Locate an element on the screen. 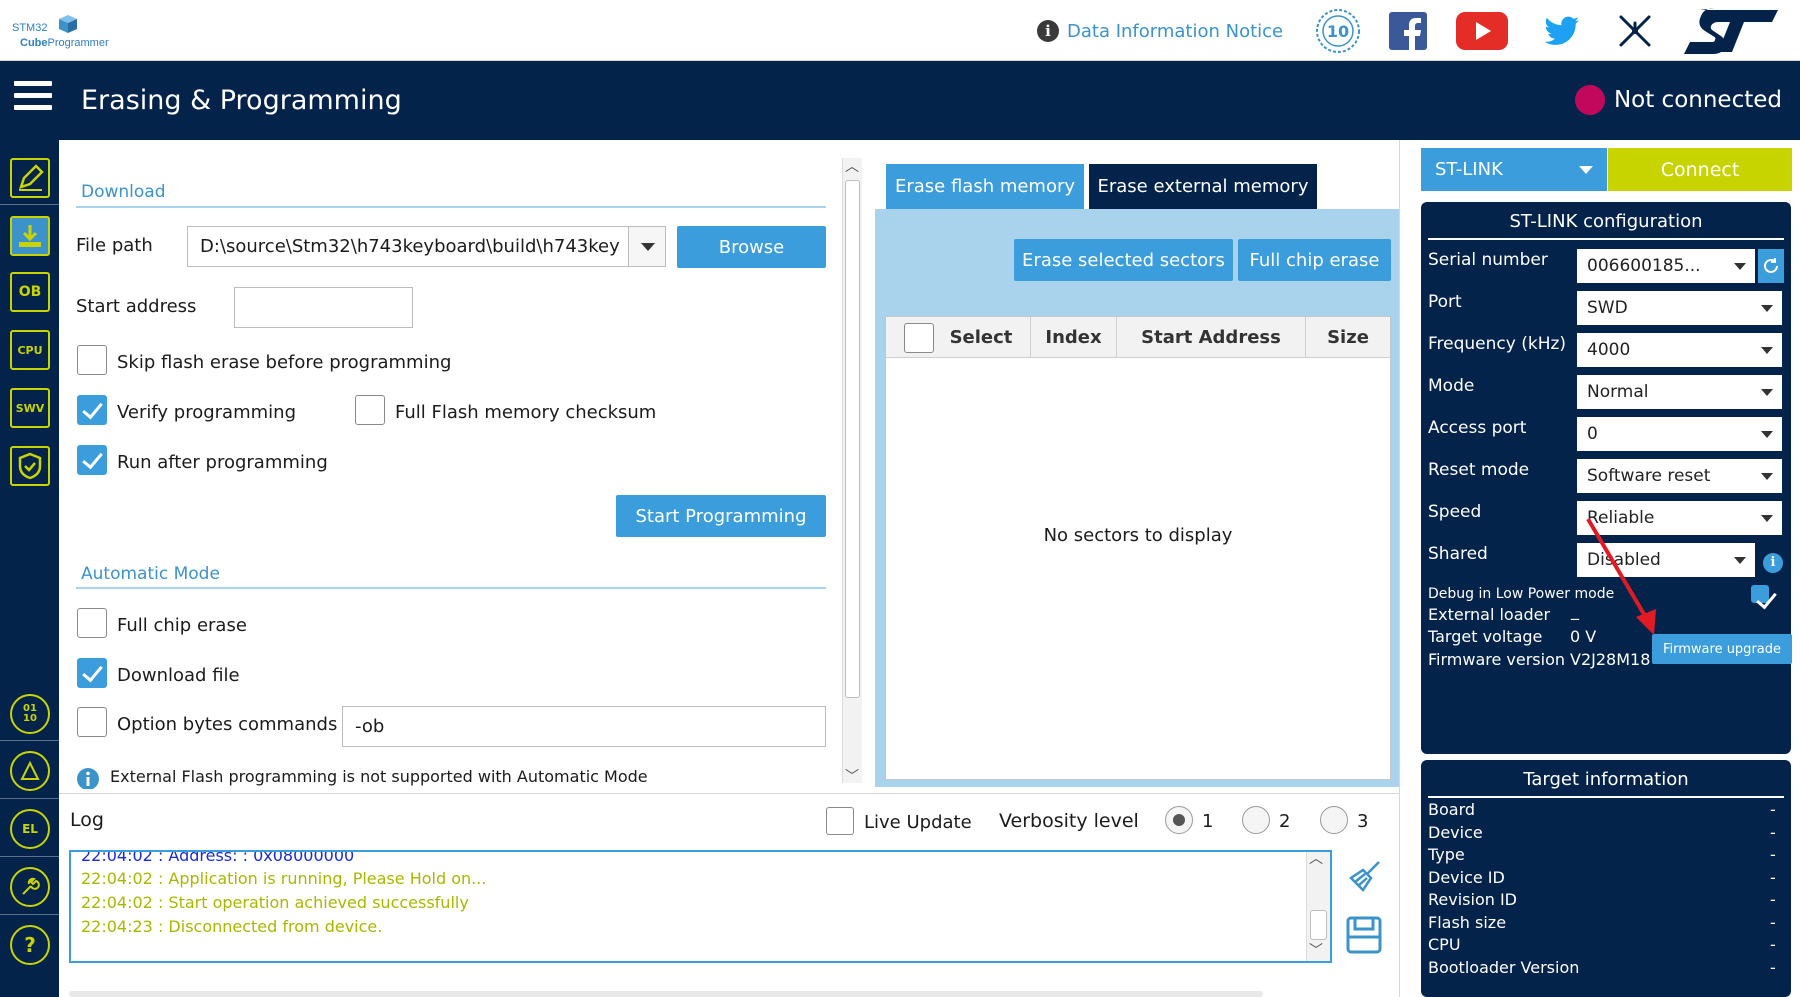  skip-erase-checkbox is located at coordinates (92, 360).